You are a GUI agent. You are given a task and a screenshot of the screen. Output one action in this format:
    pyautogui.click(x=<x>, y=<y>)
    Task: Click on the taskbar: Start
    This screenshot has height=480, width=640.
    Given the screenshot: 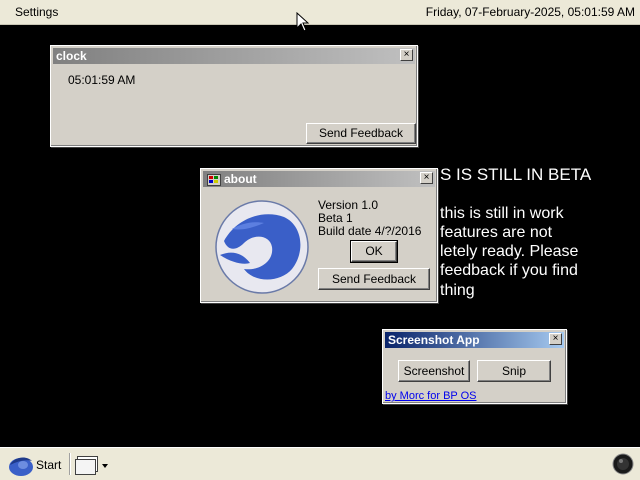 What is the action you would take?
    pyautogui.click(x=320, y=463)
    